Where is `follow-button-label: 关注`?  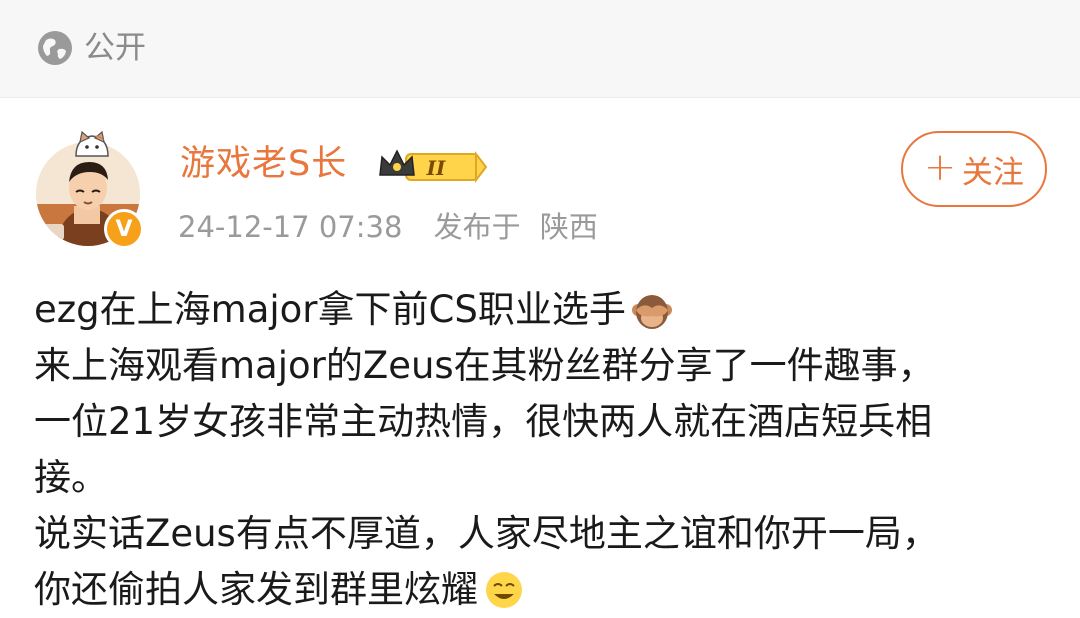 follow-button-label: 关注 is located at coordinates (992, 172).